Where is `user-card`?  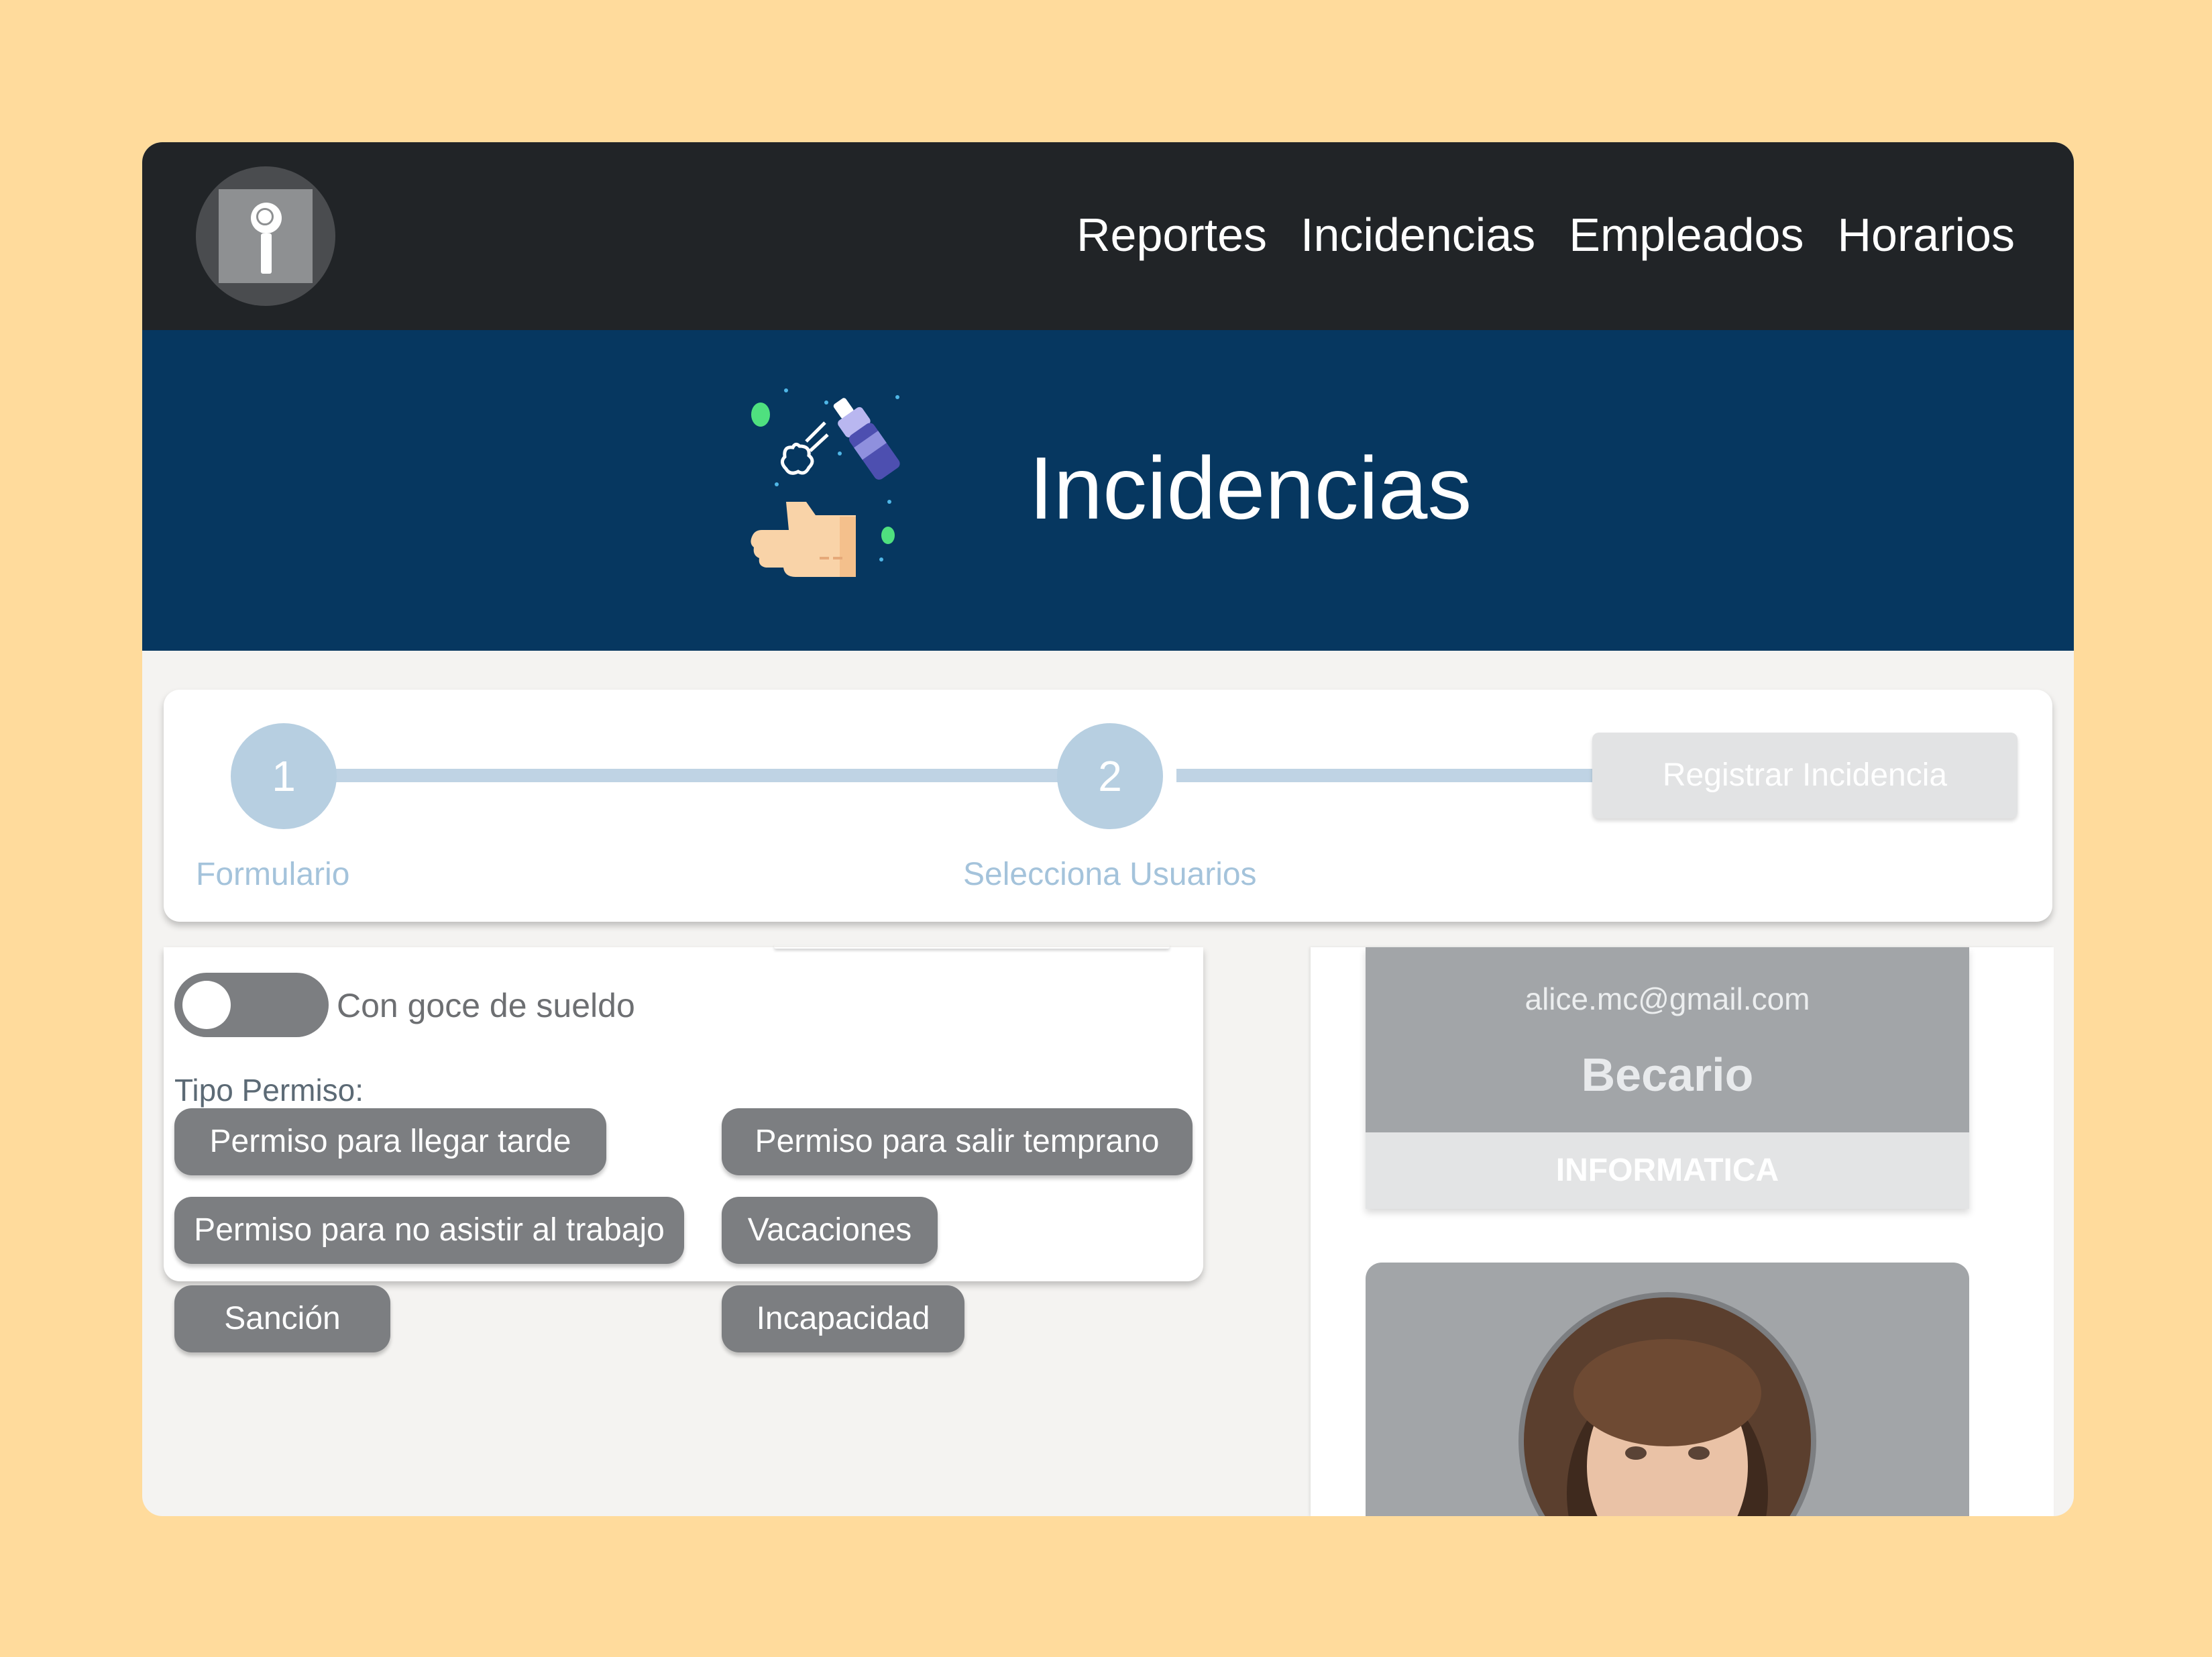 user-card is located at coordinates (1667, 1390).